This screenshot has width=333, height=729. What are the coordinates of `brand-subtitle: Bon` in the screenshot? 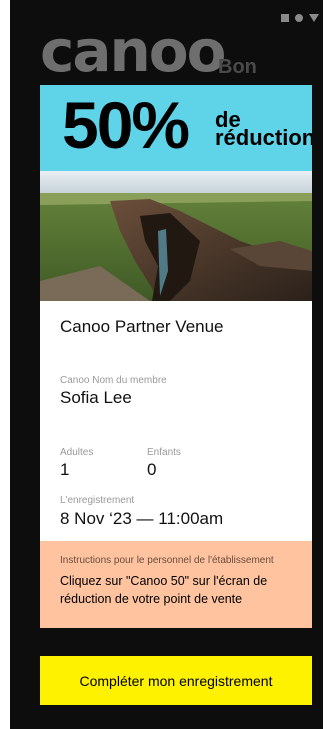 It's located at (237, 67).